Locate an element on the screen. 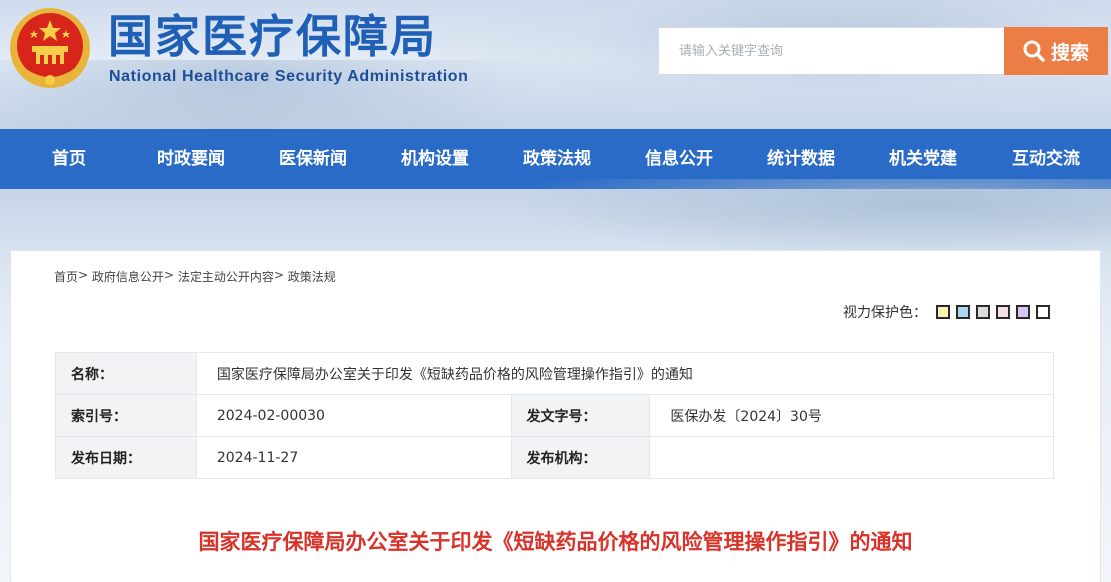 The height and width of the screenshot is (582, 1111). table-row: 发布日期： 2024-11-27 发布机构： is located at coordinates (554, 457).